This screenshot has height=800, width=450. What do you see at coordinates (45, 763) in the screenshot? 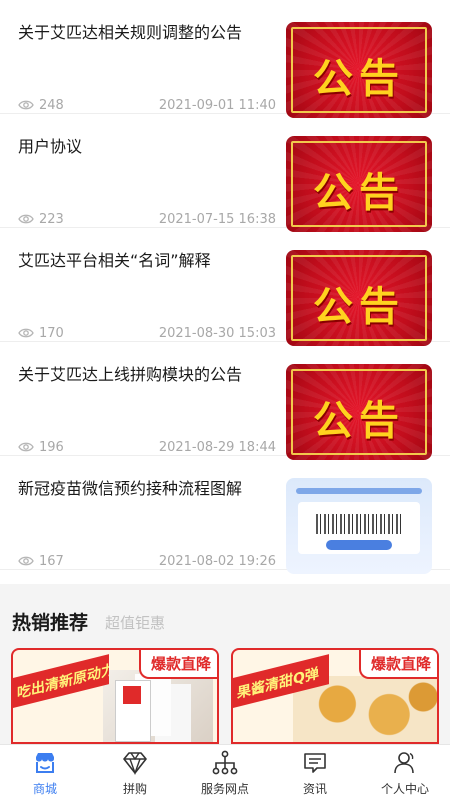
I see `shop-icon` at bounding box center [45, 763].